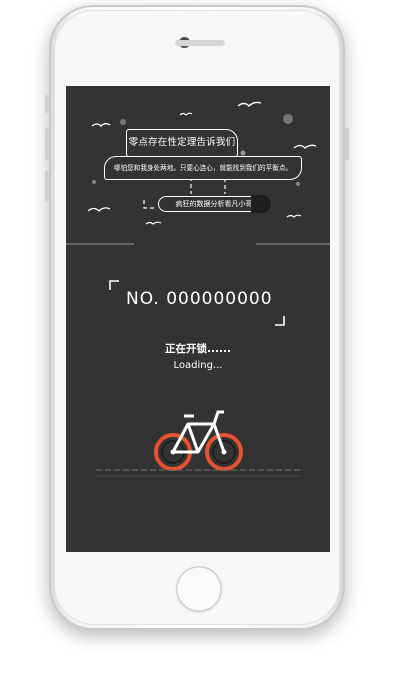 This screenshot has height=696, width=404. I want to click on speech-bubble-title: 零点存在性定理告诉我们, so click(182, 143).